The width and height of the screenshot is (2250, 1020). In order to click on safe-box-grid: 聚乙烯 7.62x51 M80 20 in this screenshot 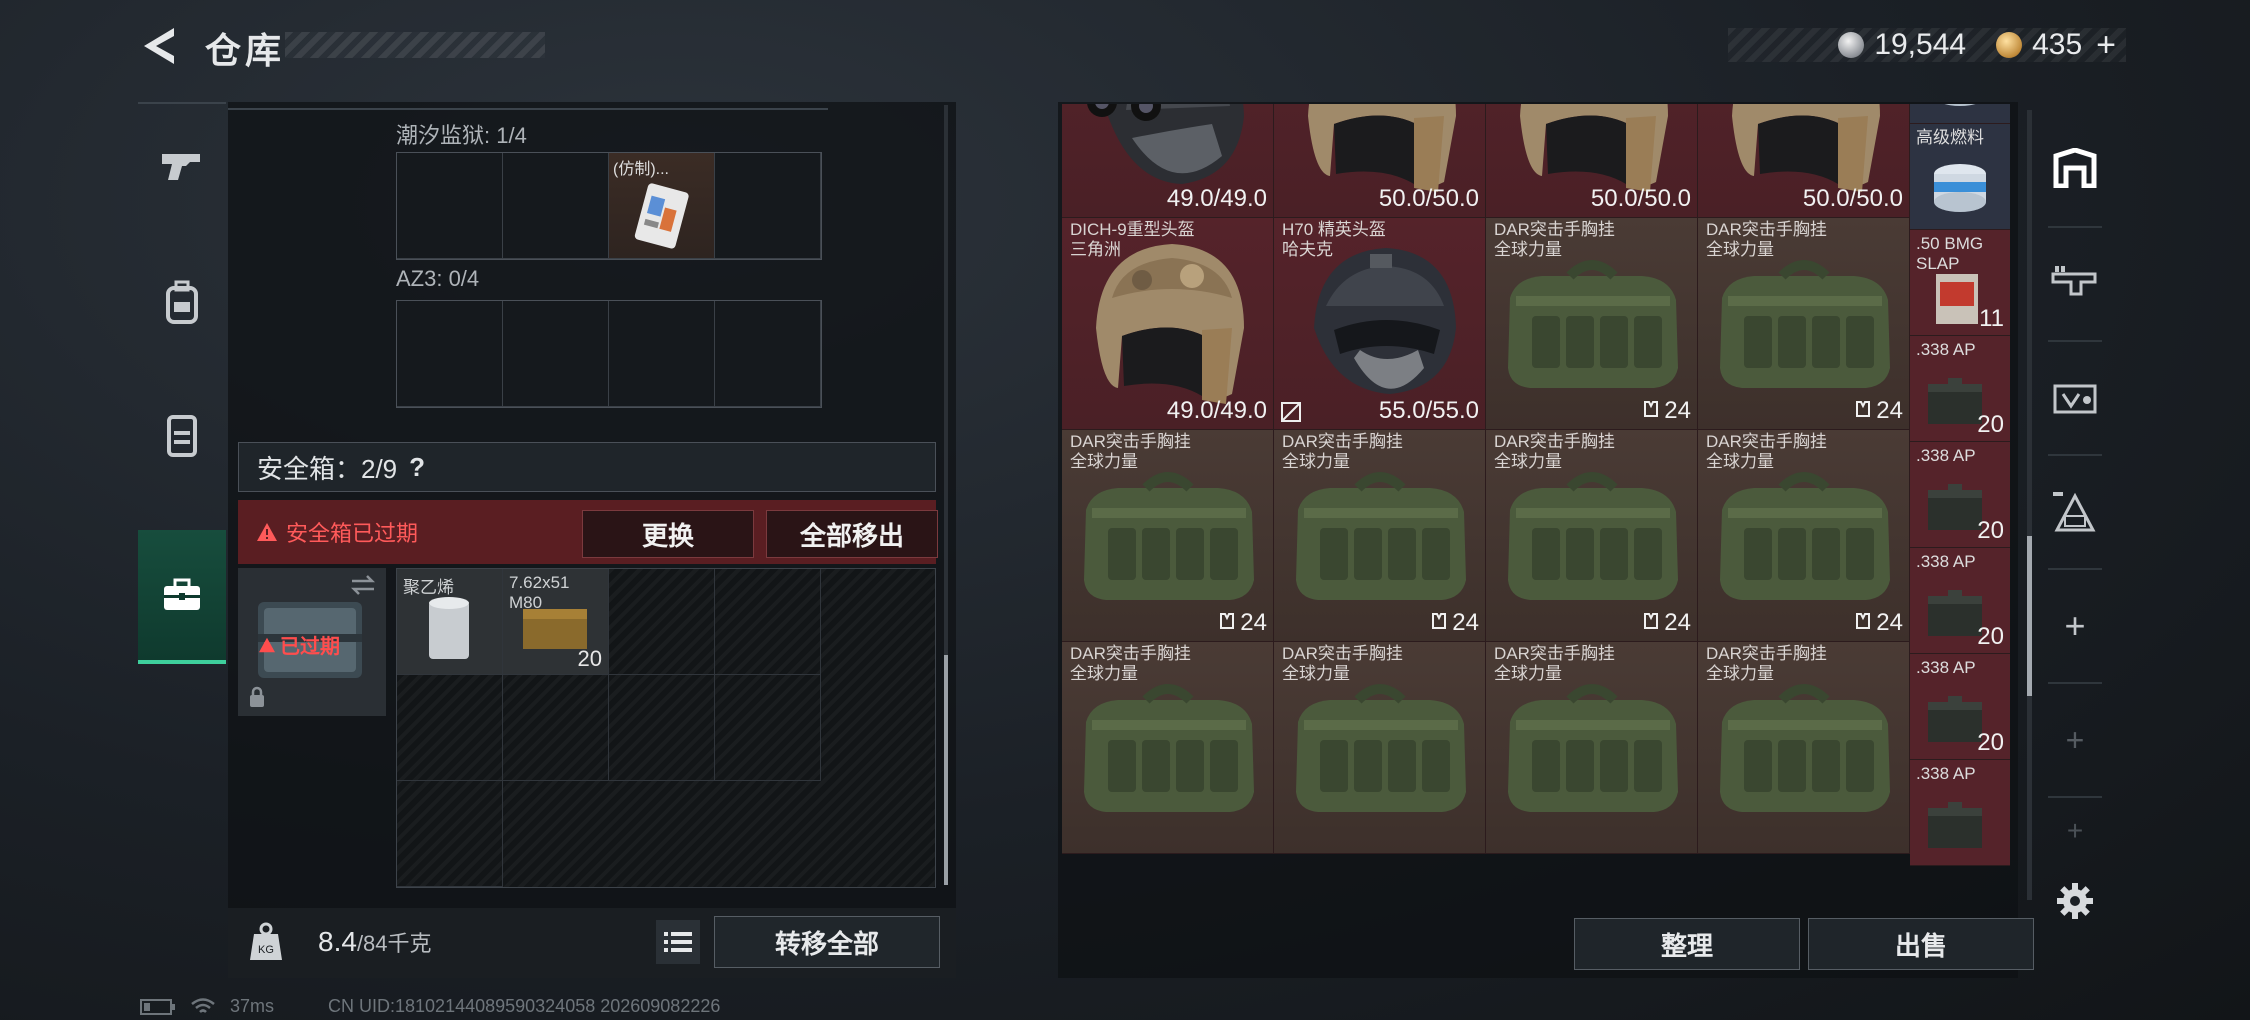, I will do `click(666, 728)`.